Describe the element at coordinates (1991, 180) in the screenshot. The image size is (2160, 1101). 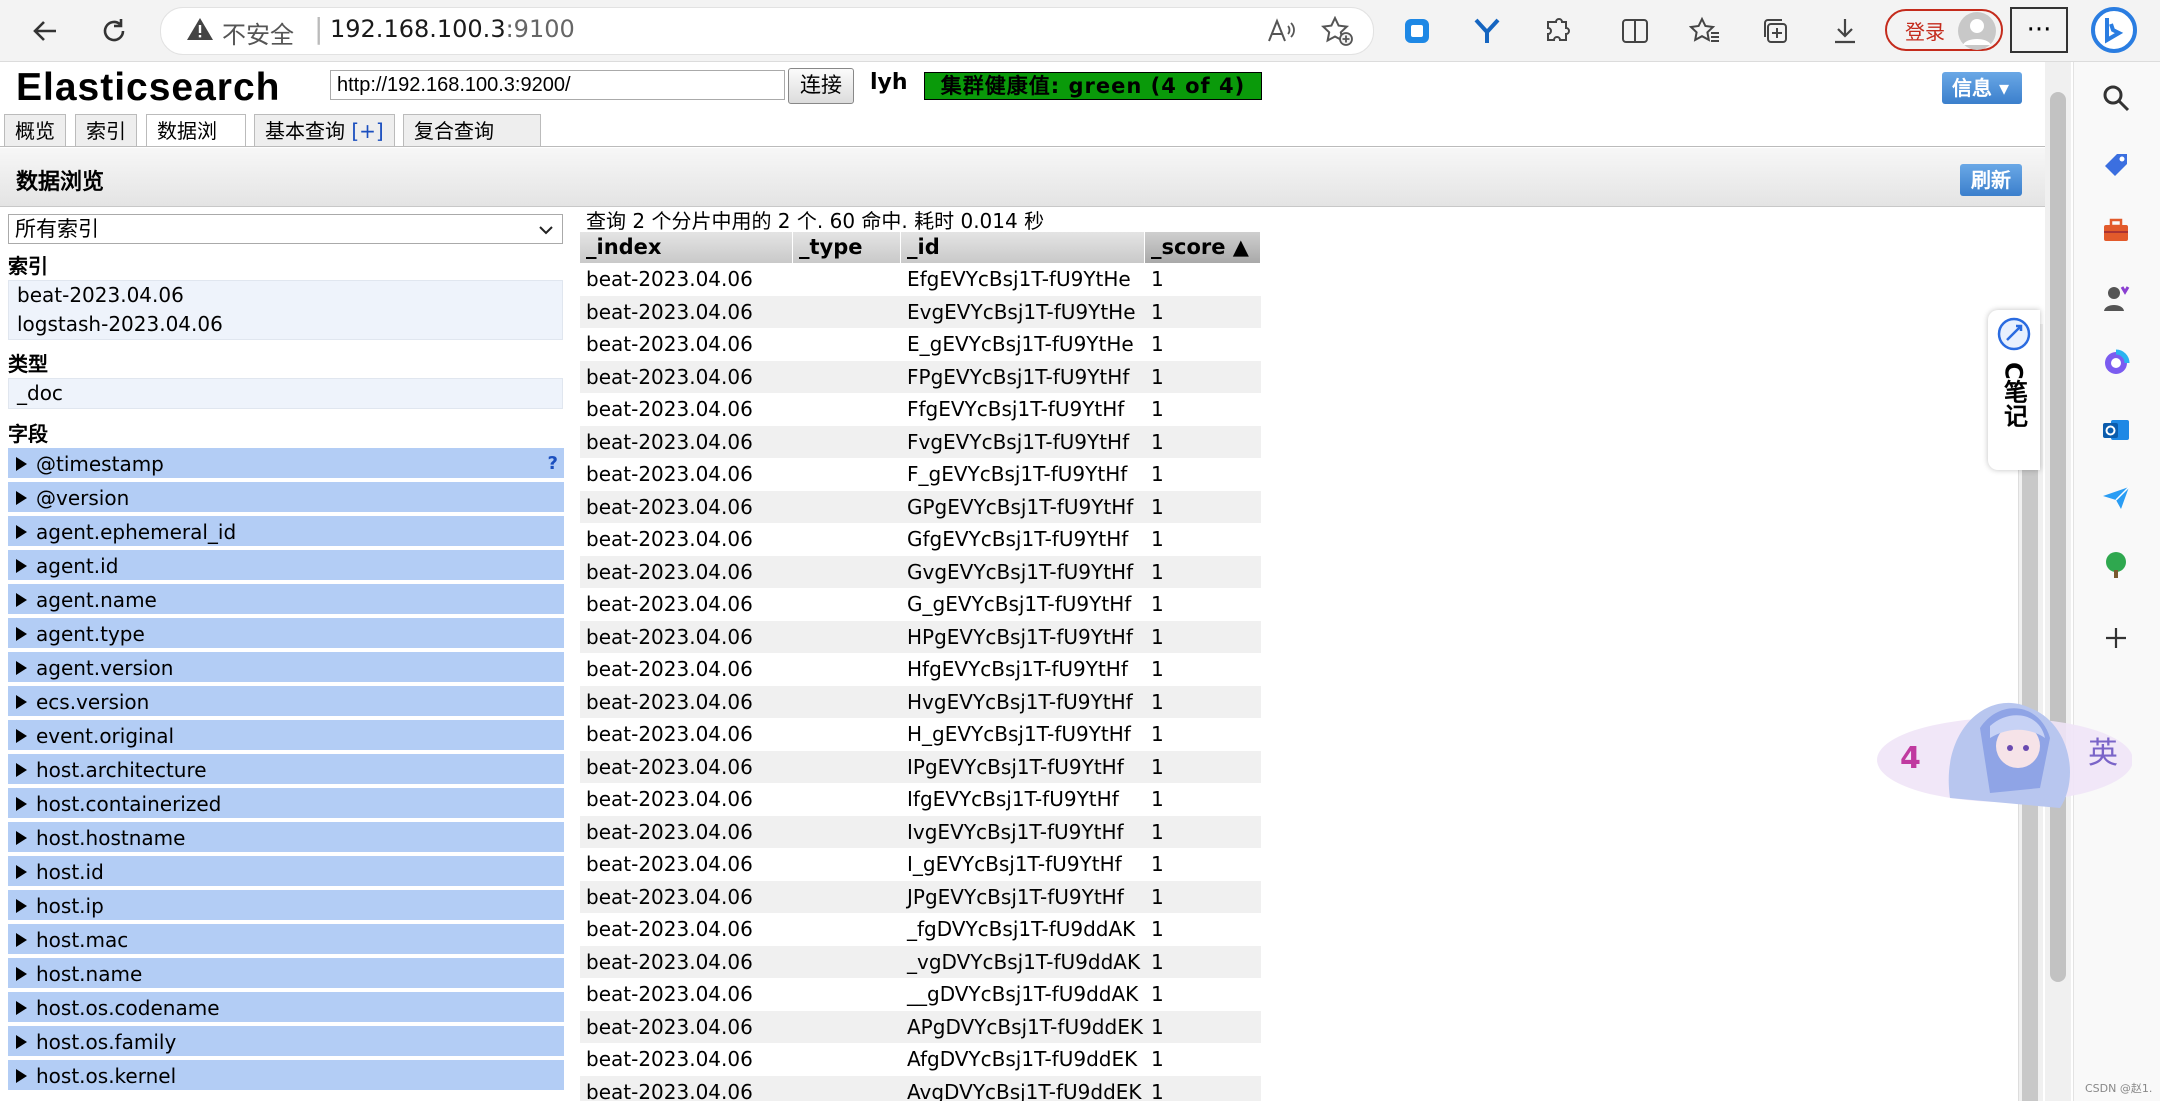
I see `refresh-button: 刷新` at that location.